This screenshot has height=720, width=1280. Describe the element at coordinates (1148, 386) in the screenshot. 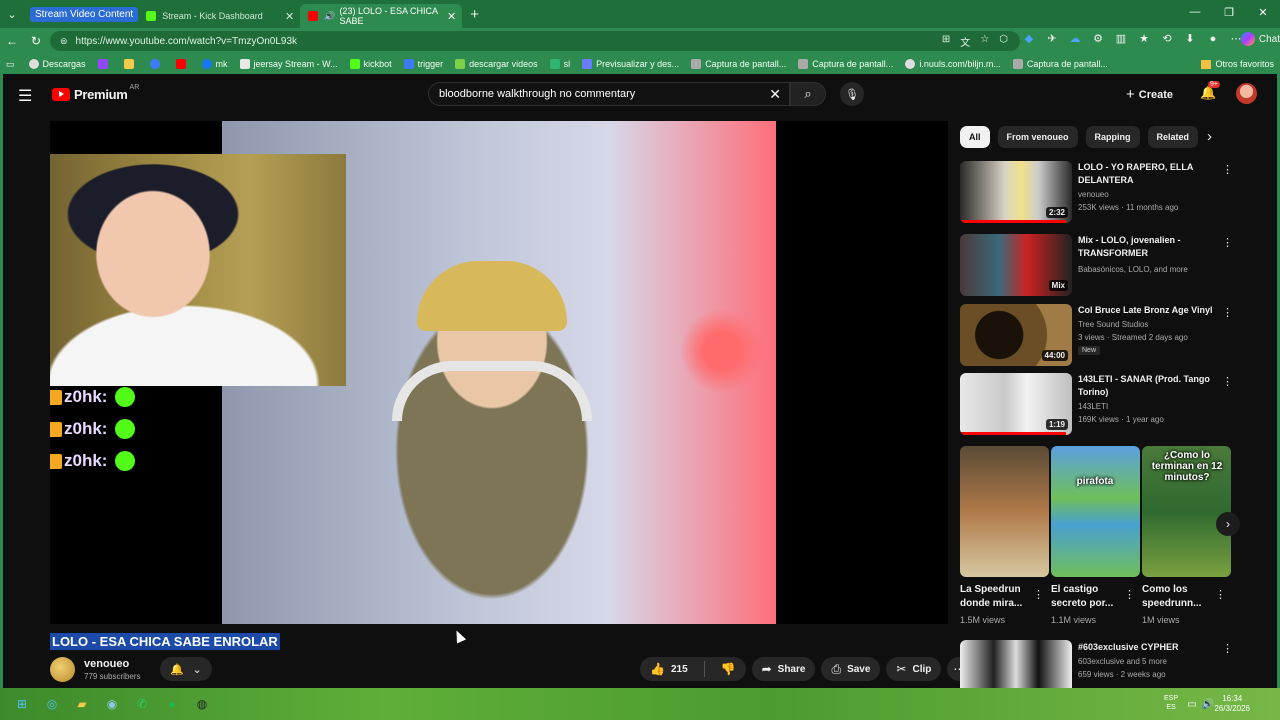

I see `video-title: 143LETI - SANAR (Prod. Tango Torino)` at that location.